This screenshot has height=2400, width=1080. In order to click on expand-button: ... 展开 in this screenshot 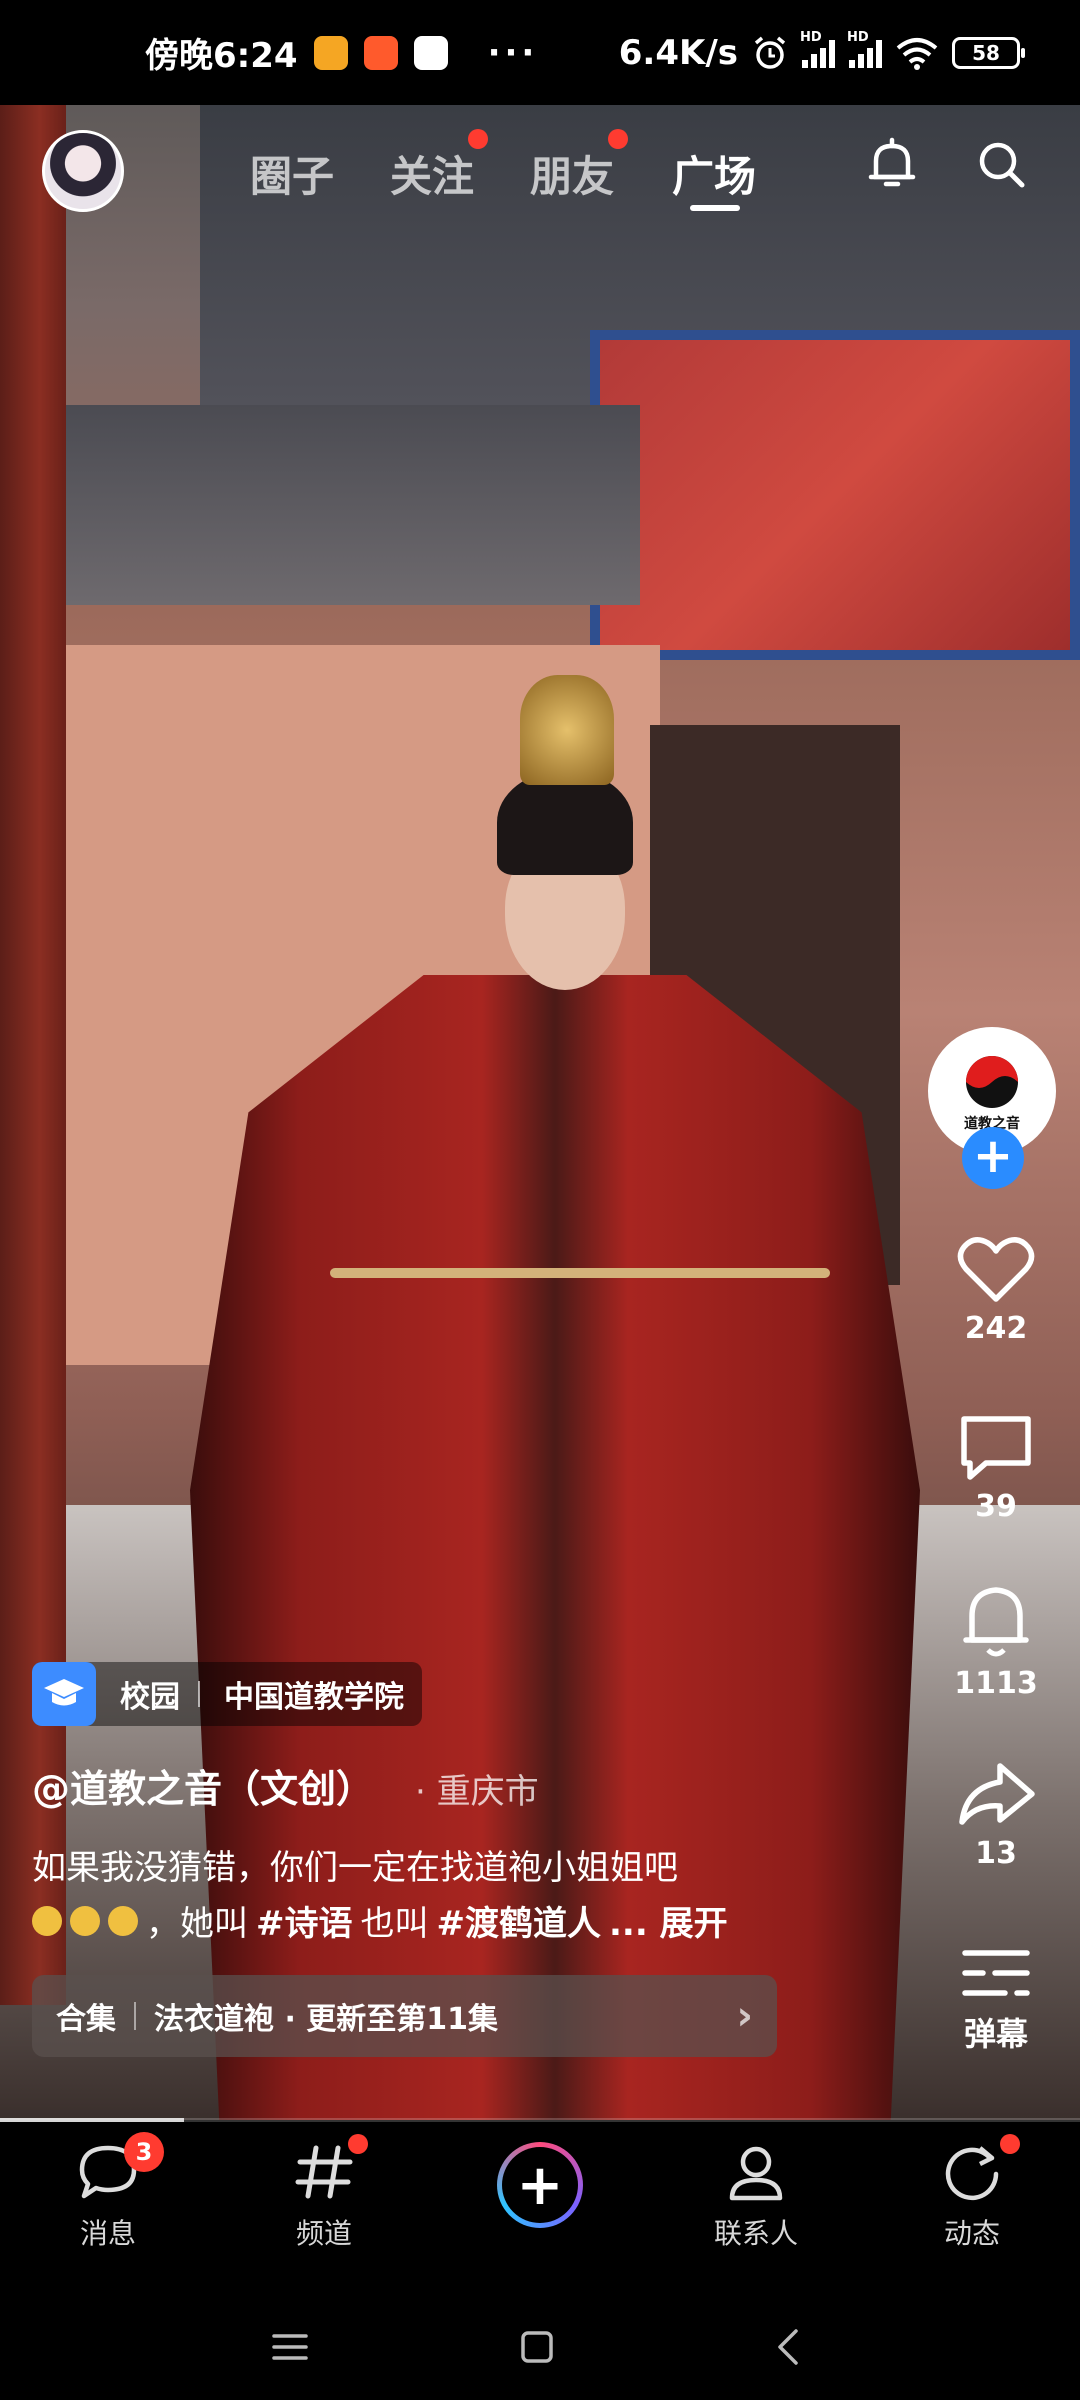, I will do `click(668, 1920)`.